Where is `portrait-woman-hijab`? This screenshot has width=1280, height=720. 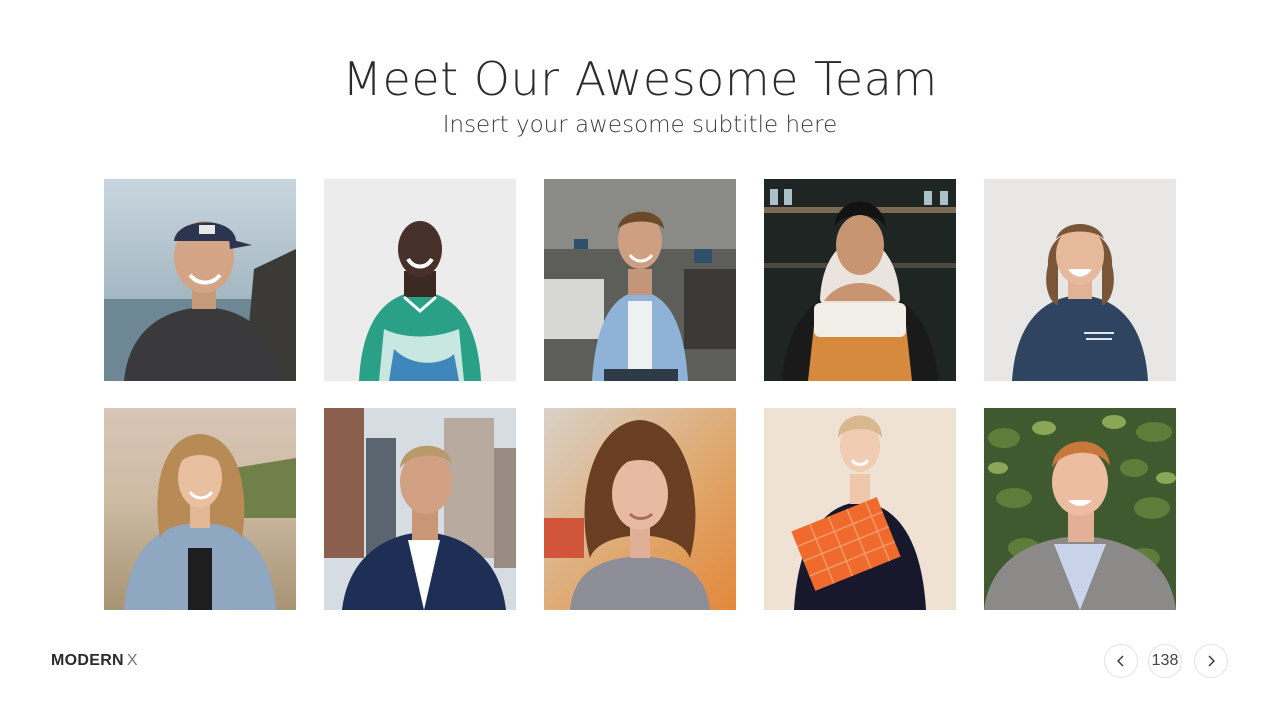
portrait-woman-hijab is located at coordinates (860, 280).